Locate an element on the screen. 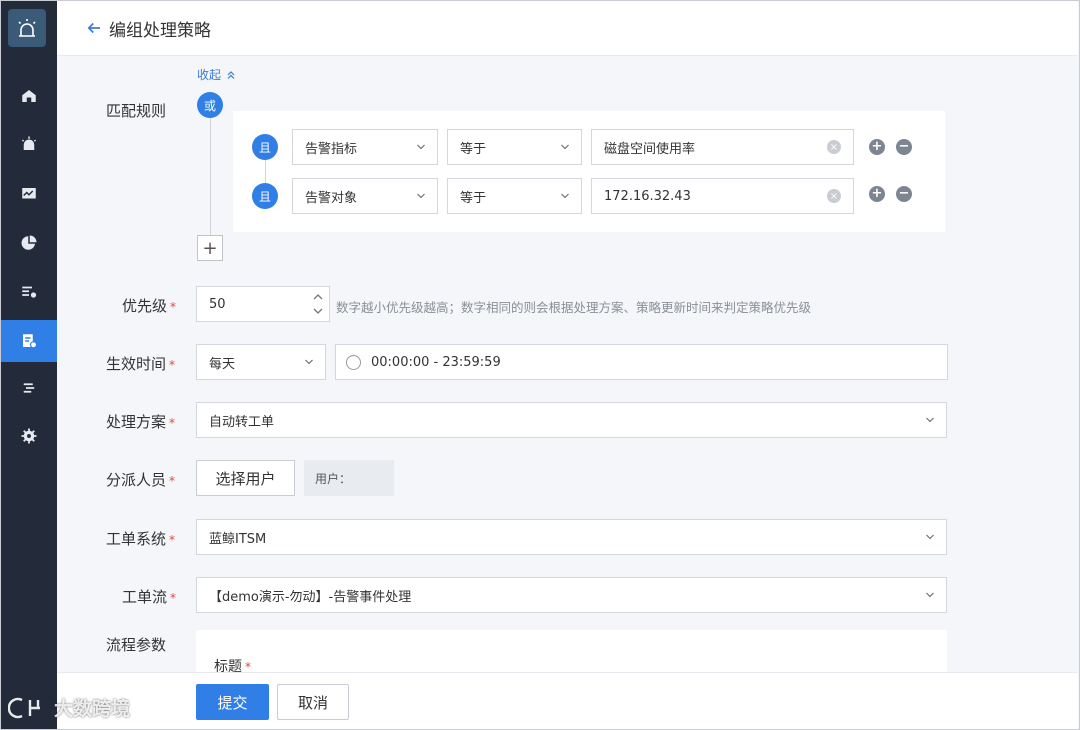 Image resolution: width=1080 pixels, height=730 pixels. frequency-value: 每天 is located at coordinates (222, 364).